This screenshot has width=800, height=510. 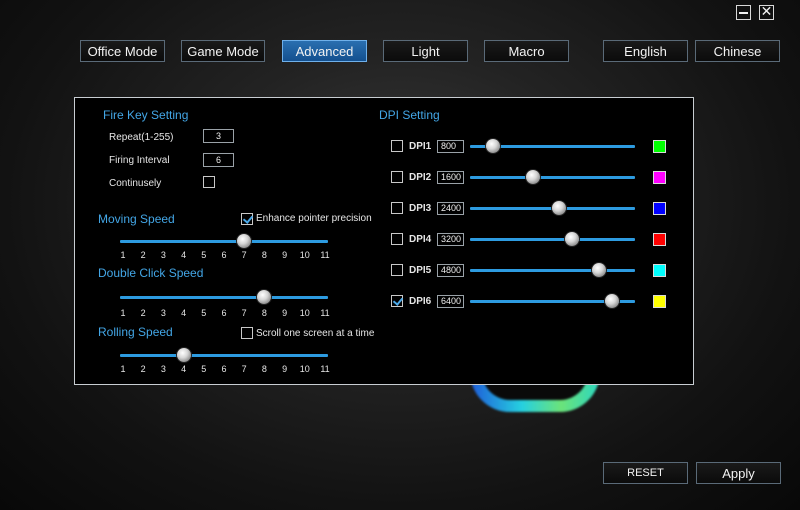 I want to click on reset-button: RESET, so click(x=645, y=473).